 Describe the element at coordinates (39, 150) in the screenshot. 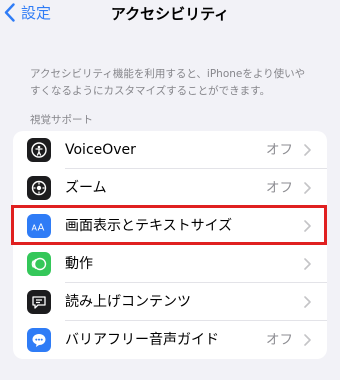

I see `voiceover-icon` at that location.